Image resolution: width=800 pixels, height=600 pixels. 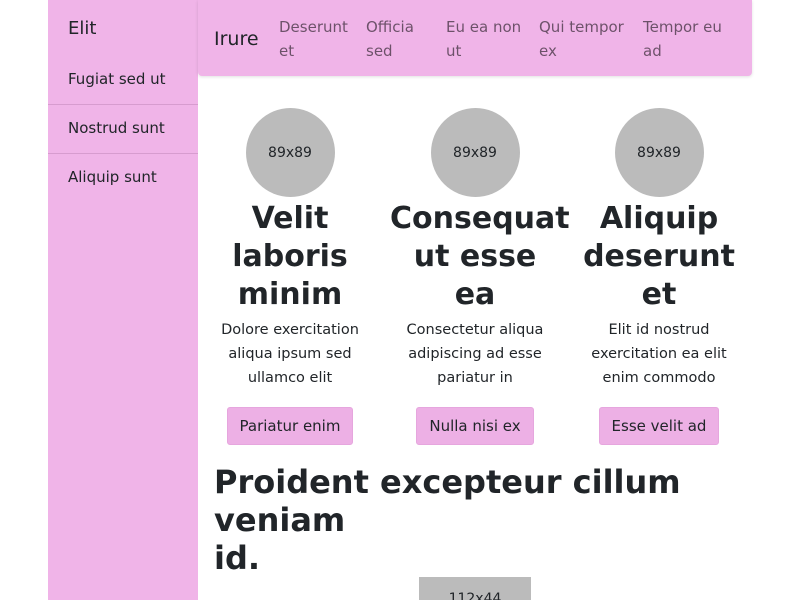 I want to click on feature-title-line: minim, so click(x=290, y=294).